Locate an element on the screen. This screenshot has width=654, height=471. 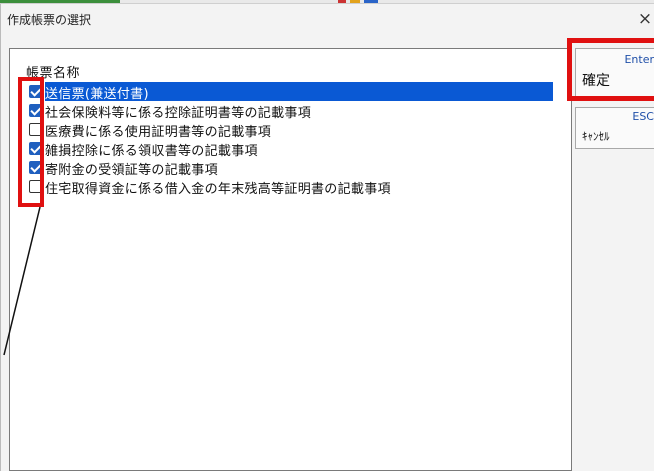
close-icon: × is located at coordinates (644, 19).